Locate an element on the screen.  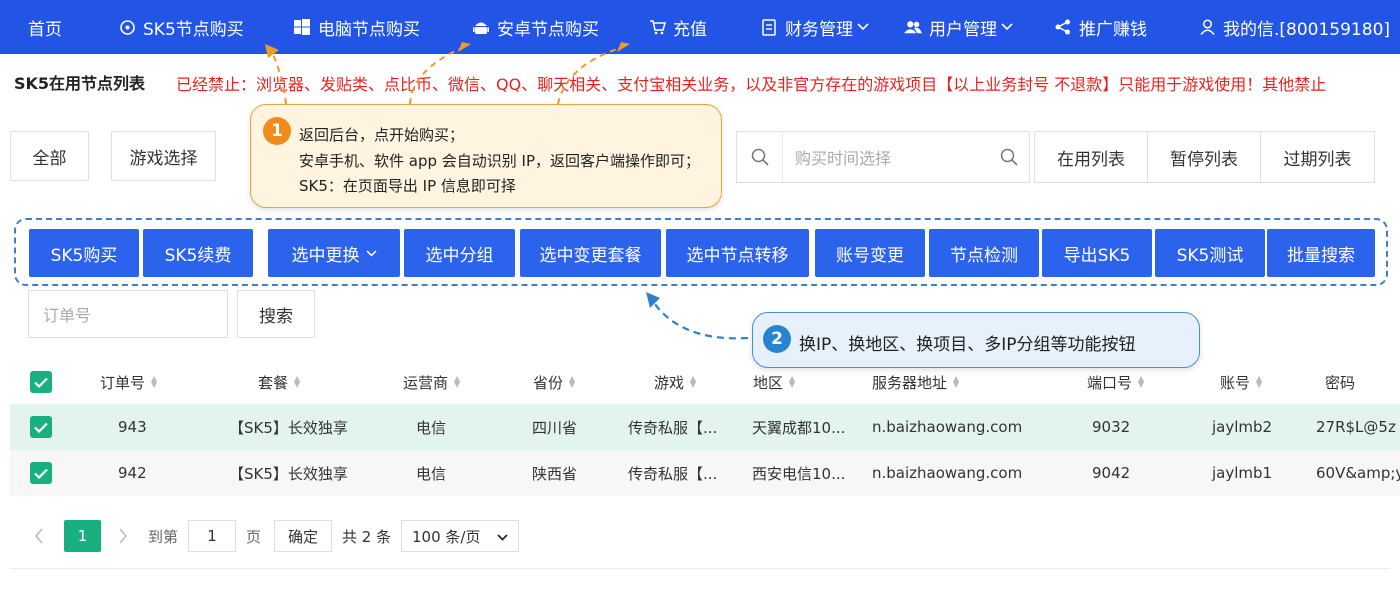
step-badge-2: 2 is located at coordinates (777, 339).